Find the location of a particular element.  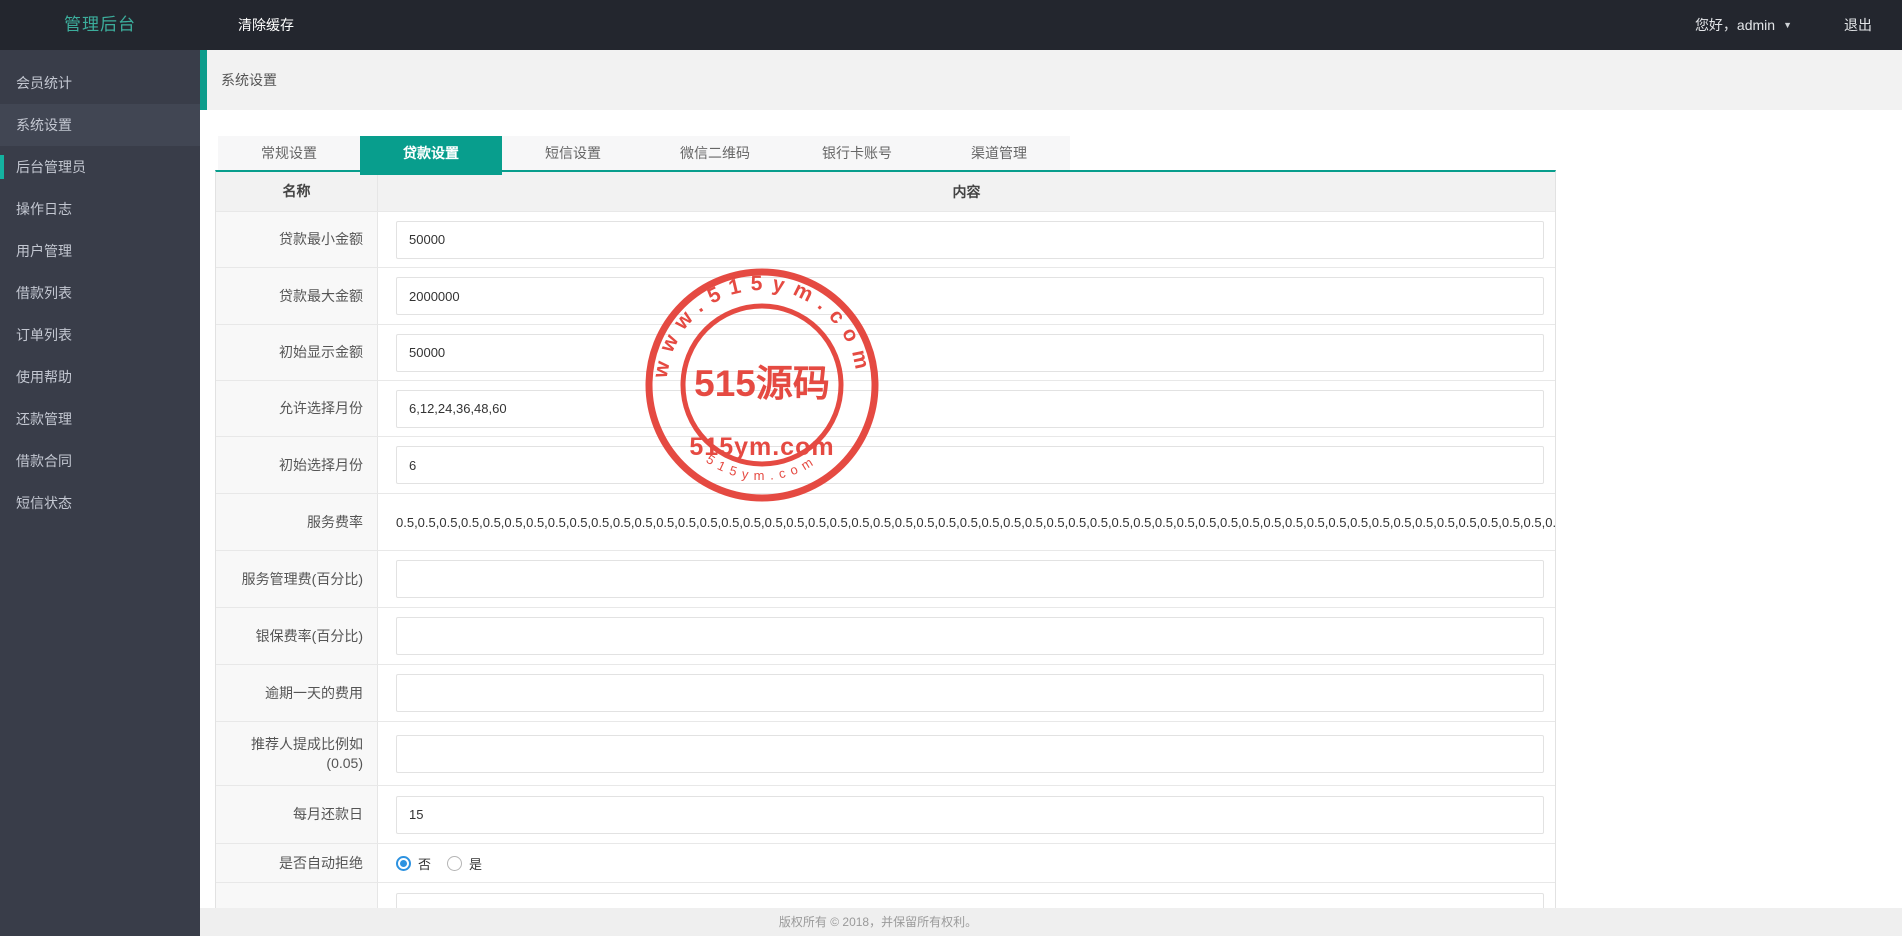

sidebar-item: 使用帮助 is located at coordinates (100, 377).